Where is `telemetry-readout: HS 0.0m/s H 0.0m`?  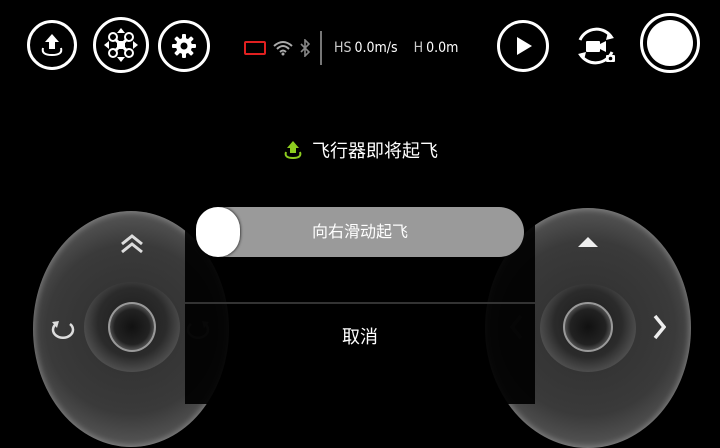 telemetry-readout: HS 0.0m/s H 0.0m is located at coordinates (402, 48).